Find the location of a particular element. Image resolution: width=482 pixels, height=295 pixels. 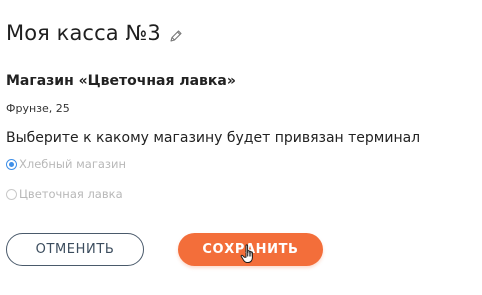

store-address: Фрунзе, 25 is located at coordinates (38, 108).